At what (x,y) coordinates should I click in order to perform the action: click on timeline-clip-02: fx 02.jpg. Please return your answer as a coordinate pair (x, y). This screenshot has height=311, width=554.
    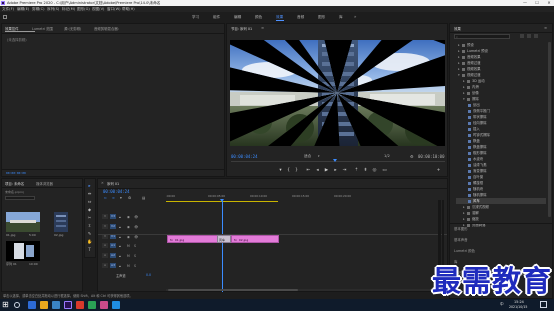
    Looking at the image, I should click on (255, 239).